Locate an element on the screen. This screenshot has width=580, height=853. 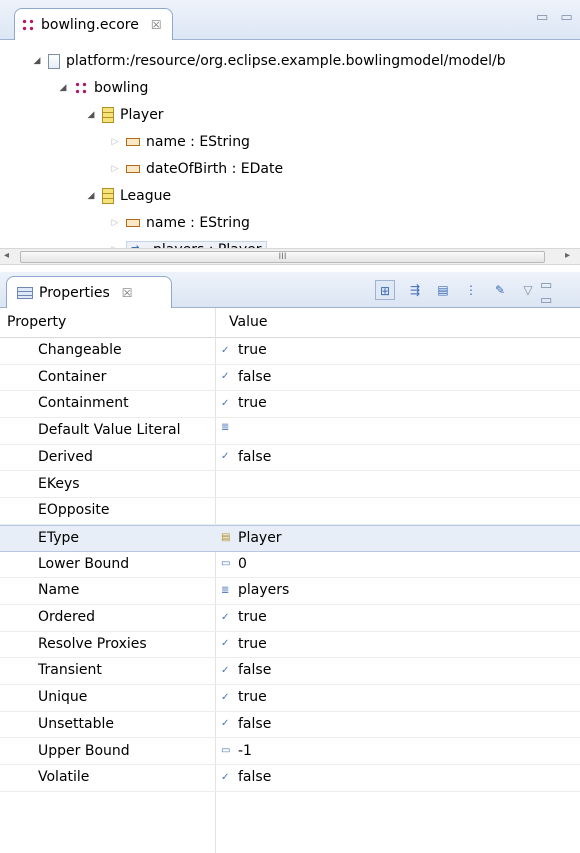
attribute-icon is located at coordinates (133, 142).